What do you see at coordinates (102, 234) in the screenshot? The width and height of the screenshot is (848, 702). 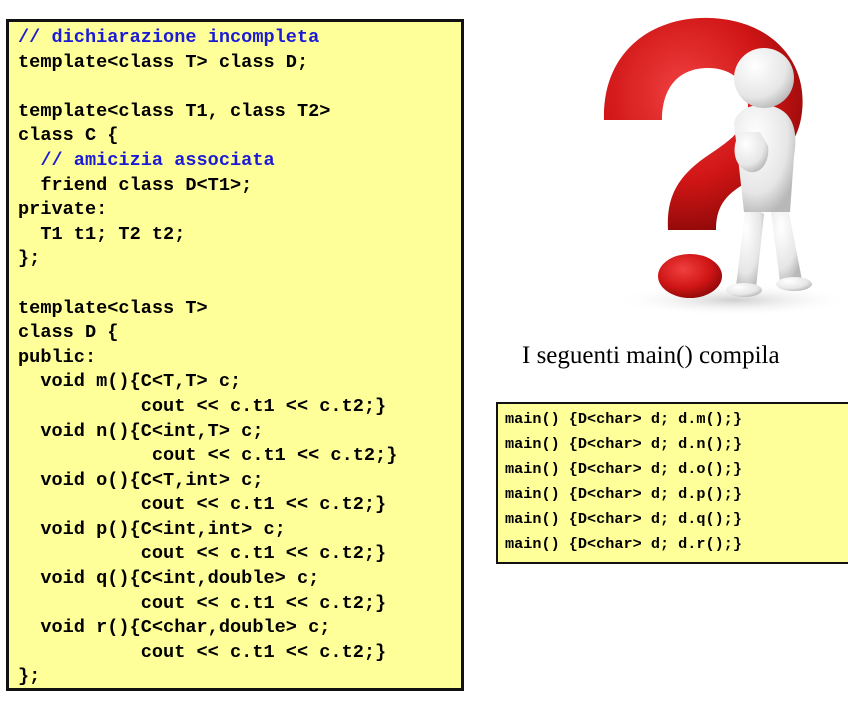 I see `code-line: T1 t1; T2 t2;` at bounding box center [102, 234].